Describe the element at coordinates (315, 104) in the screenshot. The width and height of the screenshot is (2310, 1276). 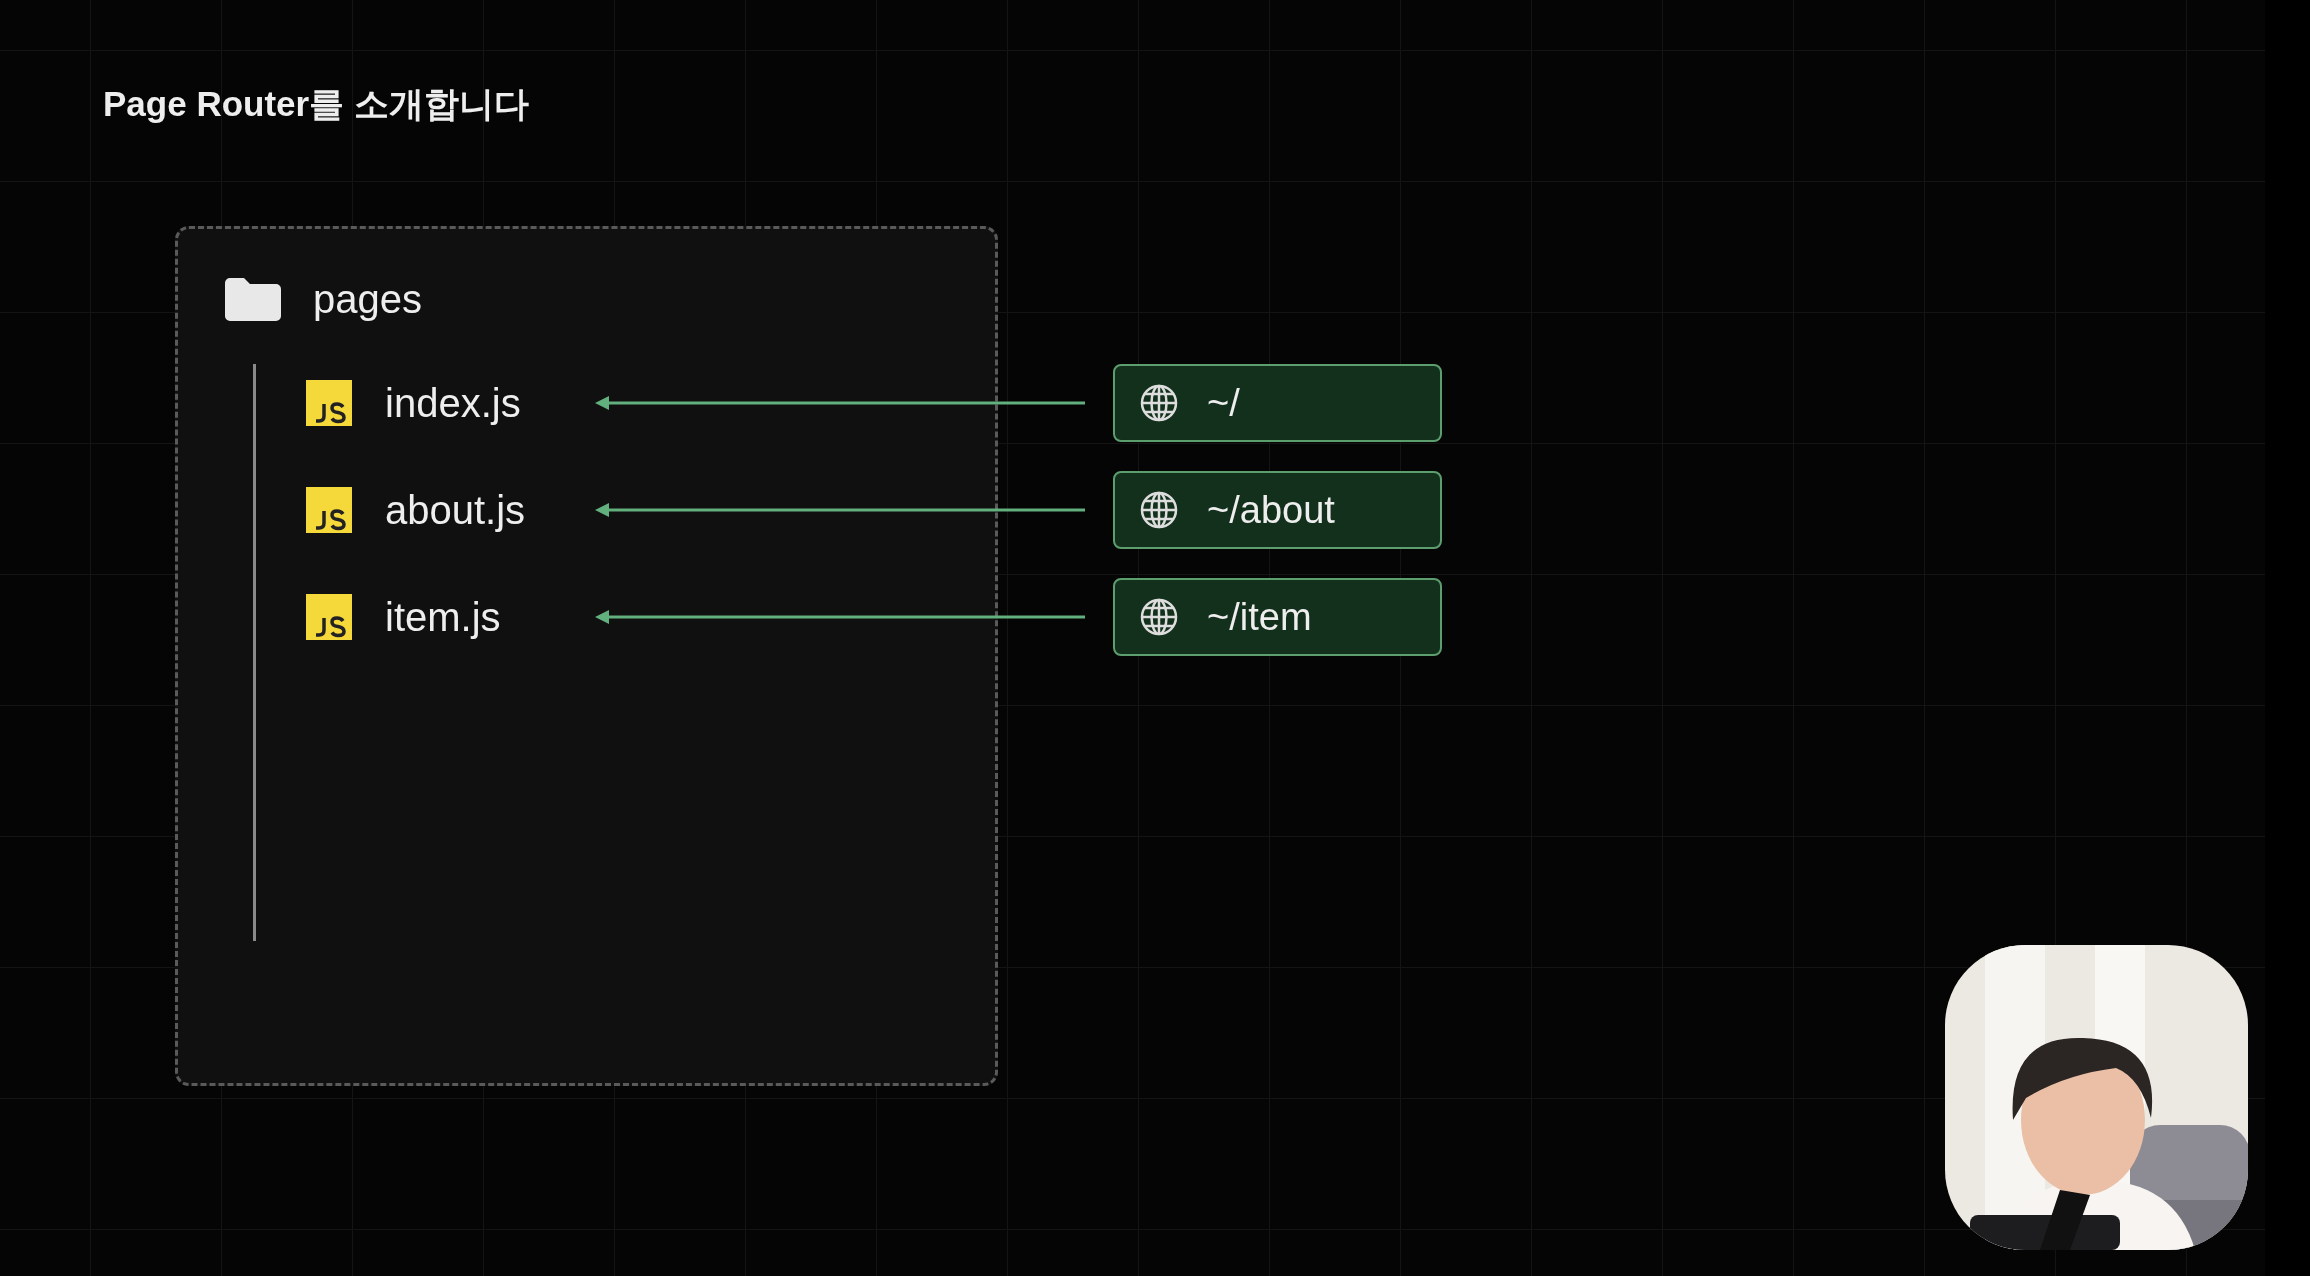
I see `slide-title: Page Router를 소개합니다` at that location.